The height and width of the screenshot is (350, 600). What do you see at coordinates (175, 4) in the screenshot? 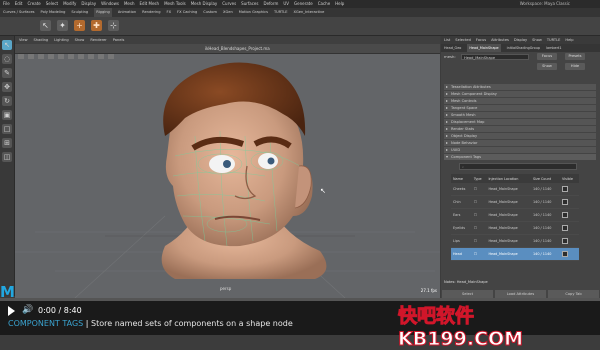
I see `menu-item-9: Mesh Tools` at bounding box center [175, 4].